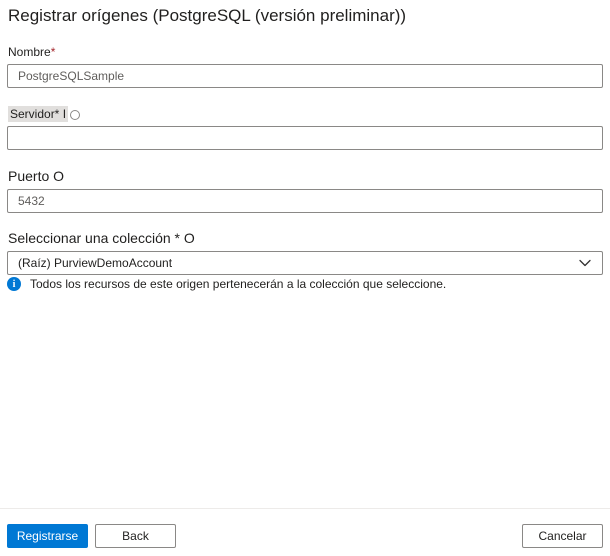 The width and height of the screenshot is (610, 556). What do you see at coordinates (305, 201) in the screenshot?
I see `port-input` at bounding box center [305, 201].